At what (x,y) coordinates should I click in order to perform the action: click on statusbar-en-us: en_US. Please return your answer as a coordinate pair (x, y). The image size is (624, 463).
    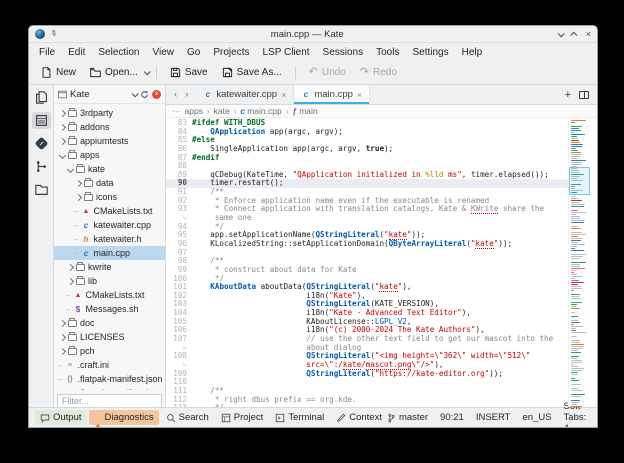
    Looking at the image, I should click on (536, 417).